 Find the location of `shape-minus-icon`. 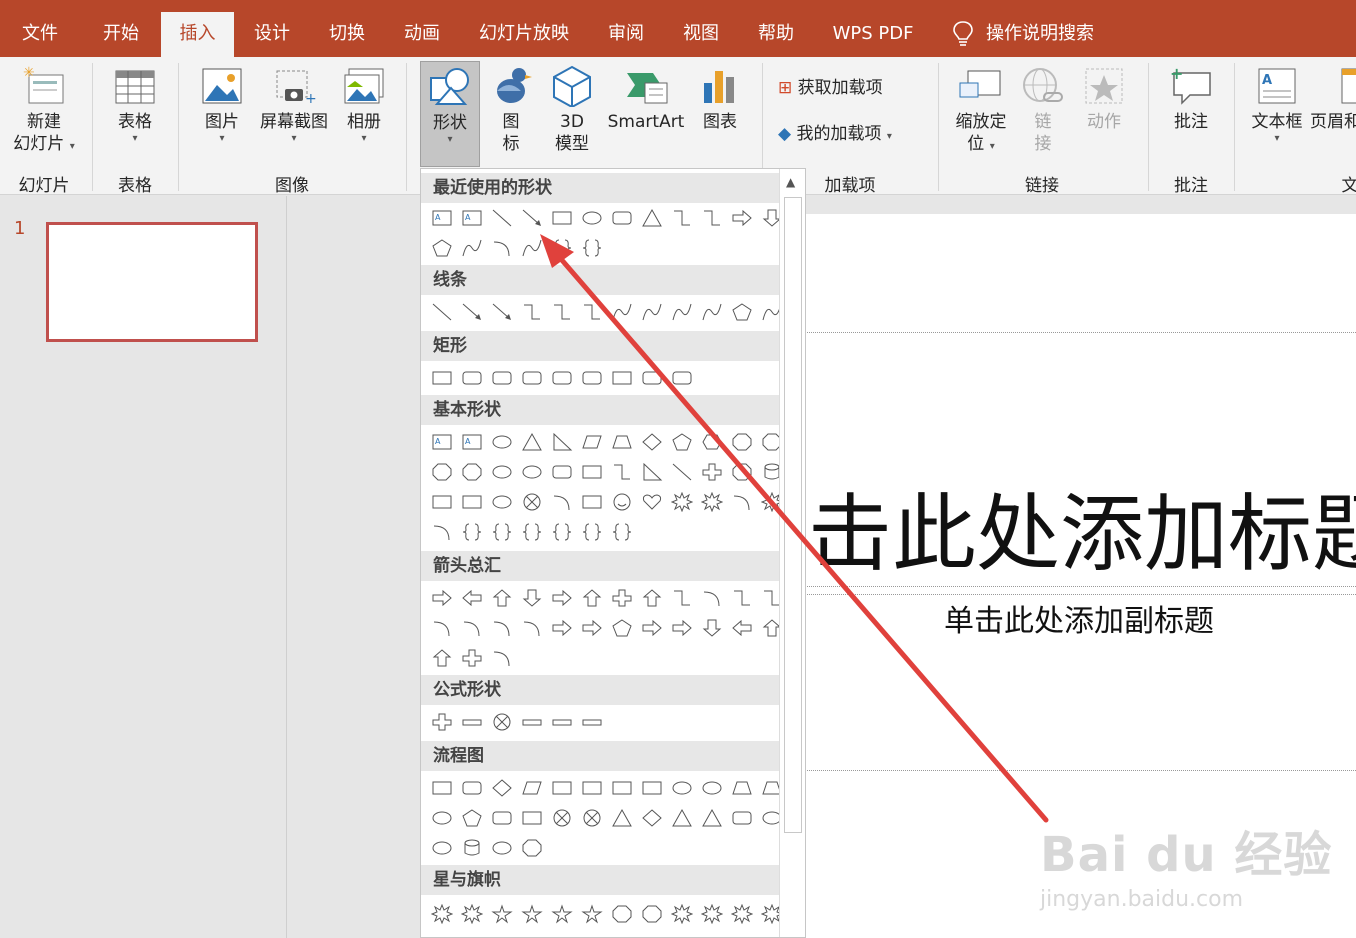

shape-minus-icon is located at coordinates (592, 722).